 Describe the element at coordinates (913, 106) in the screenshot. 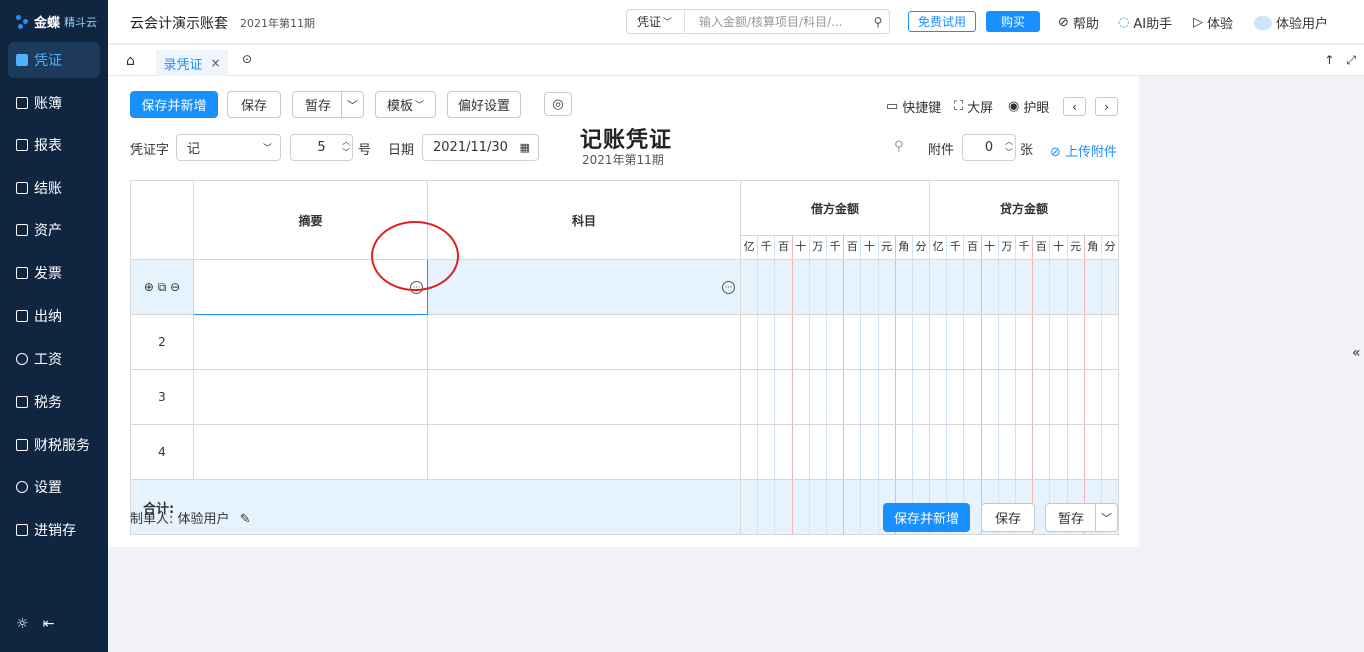

I see `shortcut-link: ▭ 快捷键` at that location.